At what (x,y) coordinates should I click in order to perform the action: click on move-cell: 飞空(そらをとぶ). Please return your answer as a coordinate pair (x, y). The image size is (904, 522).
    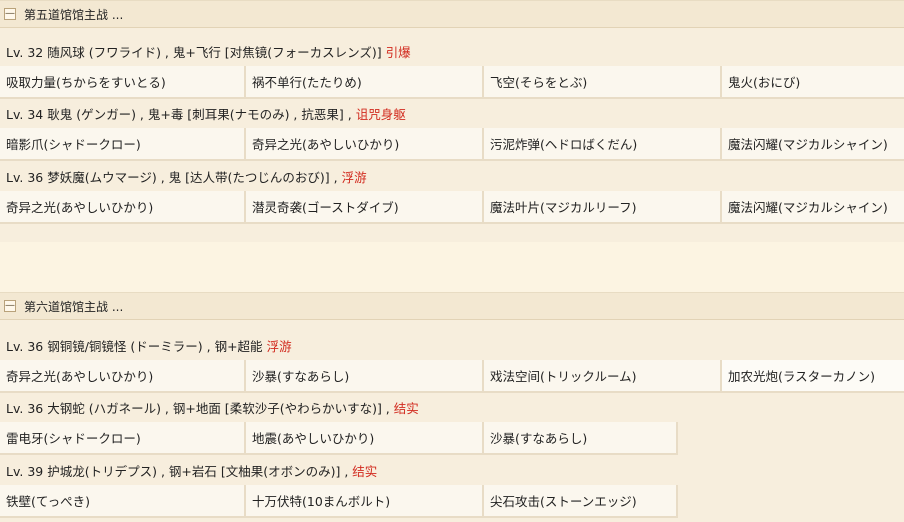
    Looking at the image, I should click on (603, 82).